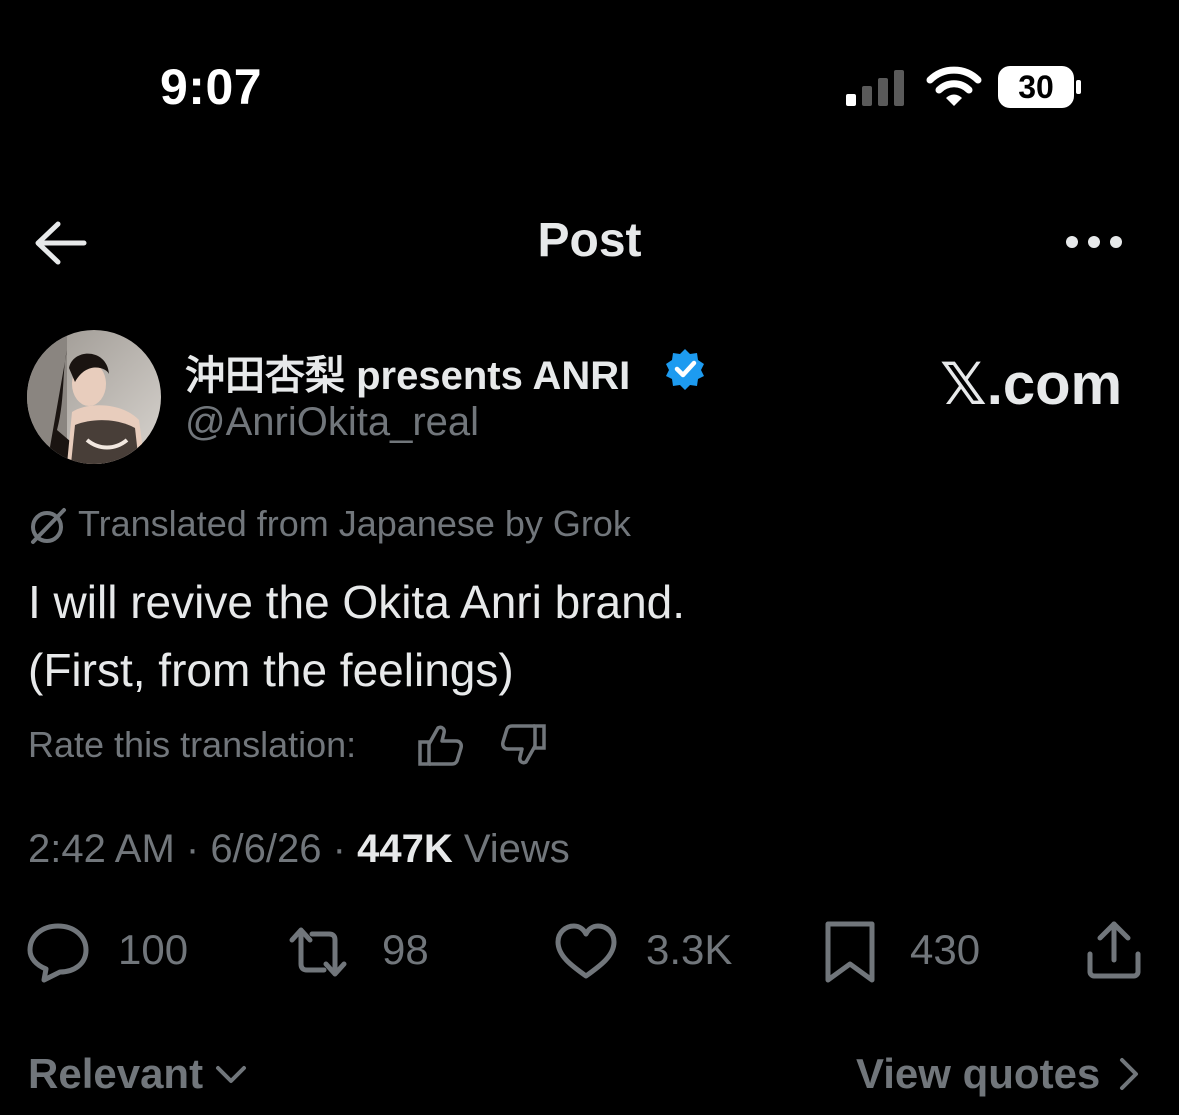 The width and height of the screenshot is (1179, 1115). What do you see at coordinates (586, 951) in the screenshot?
I see `heart-icon` at bounding box center [586, 951].